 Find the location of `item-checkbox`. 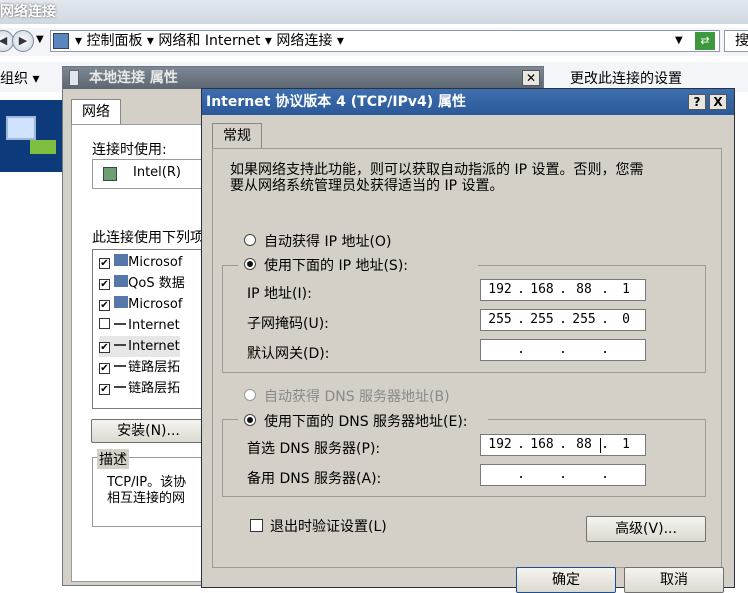

item-checkbox is located at coordinates (104, 323).